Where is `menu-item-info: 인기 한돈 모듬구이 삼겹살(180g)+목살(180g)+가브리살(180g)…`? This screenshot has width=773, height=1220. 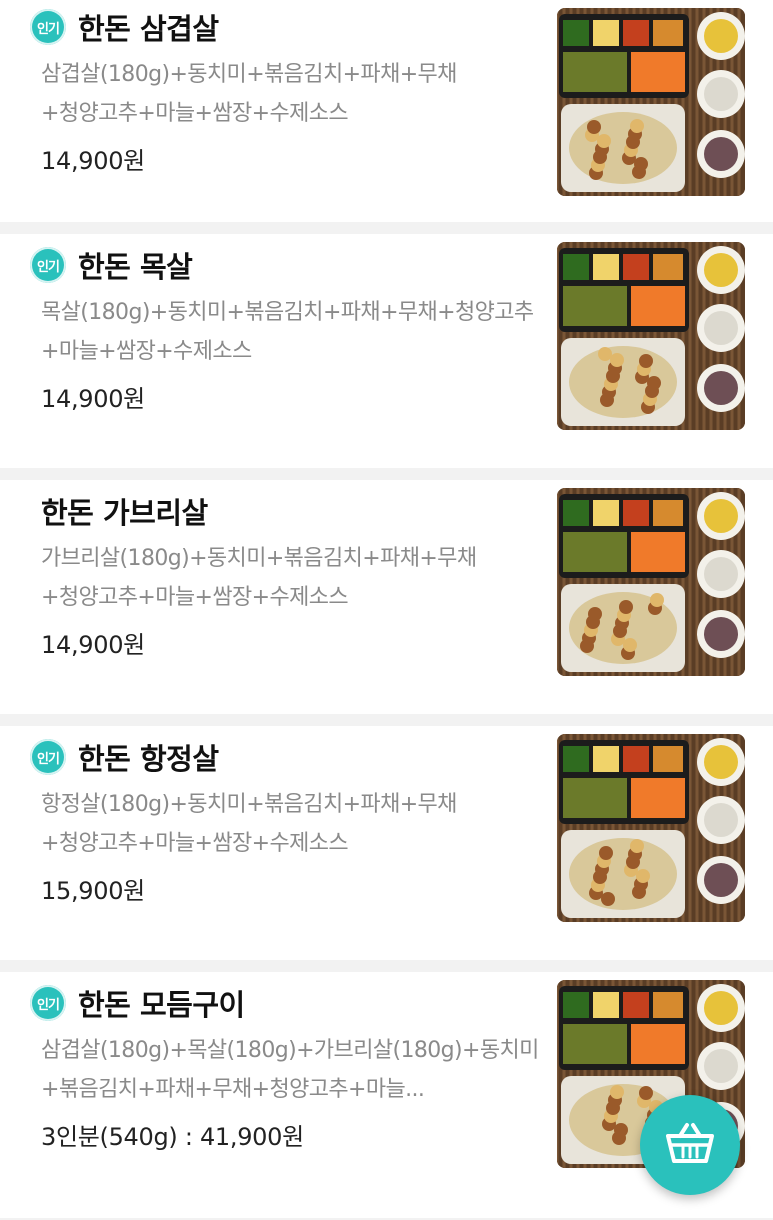
menu-item-info: 인기 한돈 모듬구이 삼겹살(180g)+목살(180g)+가브리살(180g)… is located at coordinates (290, 1062).